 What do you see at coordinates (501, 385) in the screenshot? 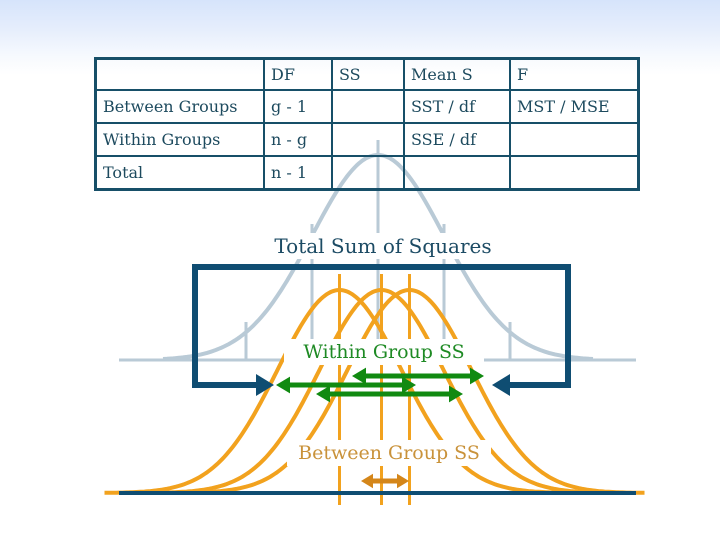
I see `total-right-arrowhead` at bounding box center [501, 385].